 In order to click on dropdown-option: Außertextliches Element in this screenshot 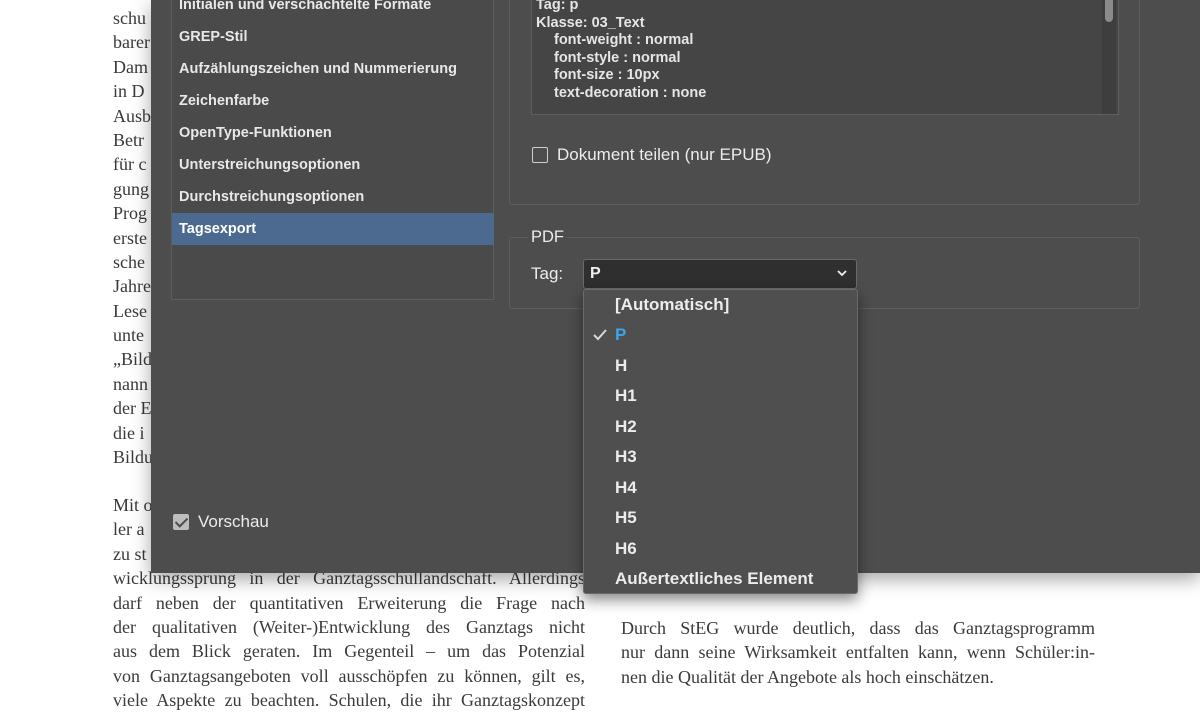, I will do `click(720, 579)`.